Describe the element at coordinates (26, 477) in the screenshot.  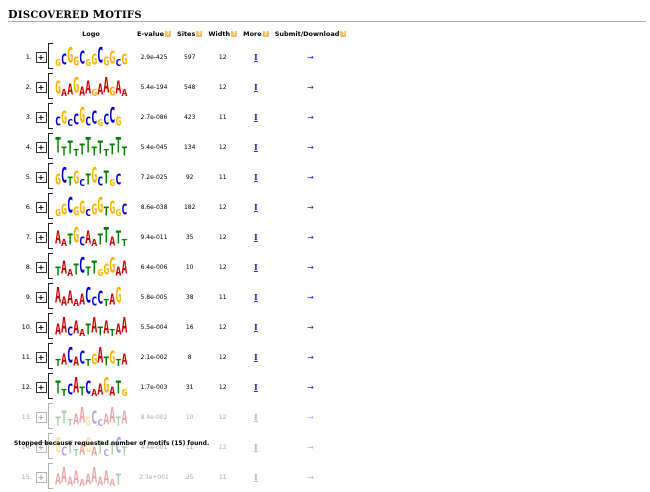
I see `motif-number: 15.` at that location.